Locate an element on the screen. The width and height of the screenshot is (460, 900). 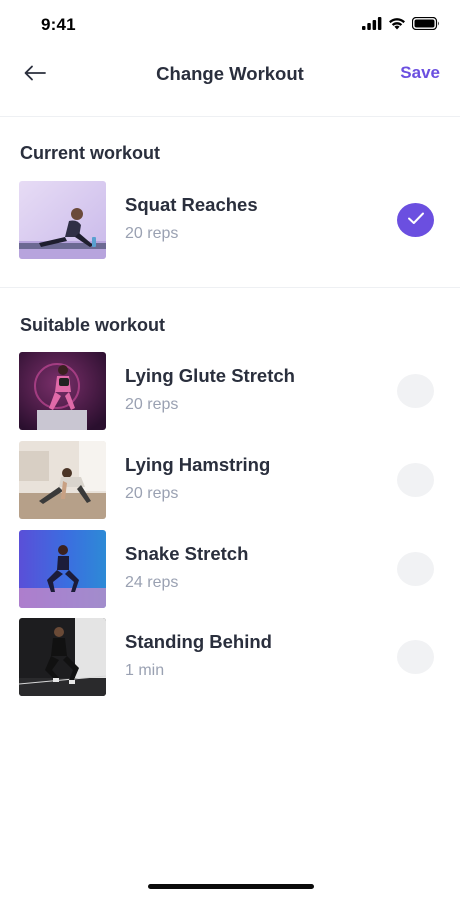
signal-icon is located at coordinates (372, 26).